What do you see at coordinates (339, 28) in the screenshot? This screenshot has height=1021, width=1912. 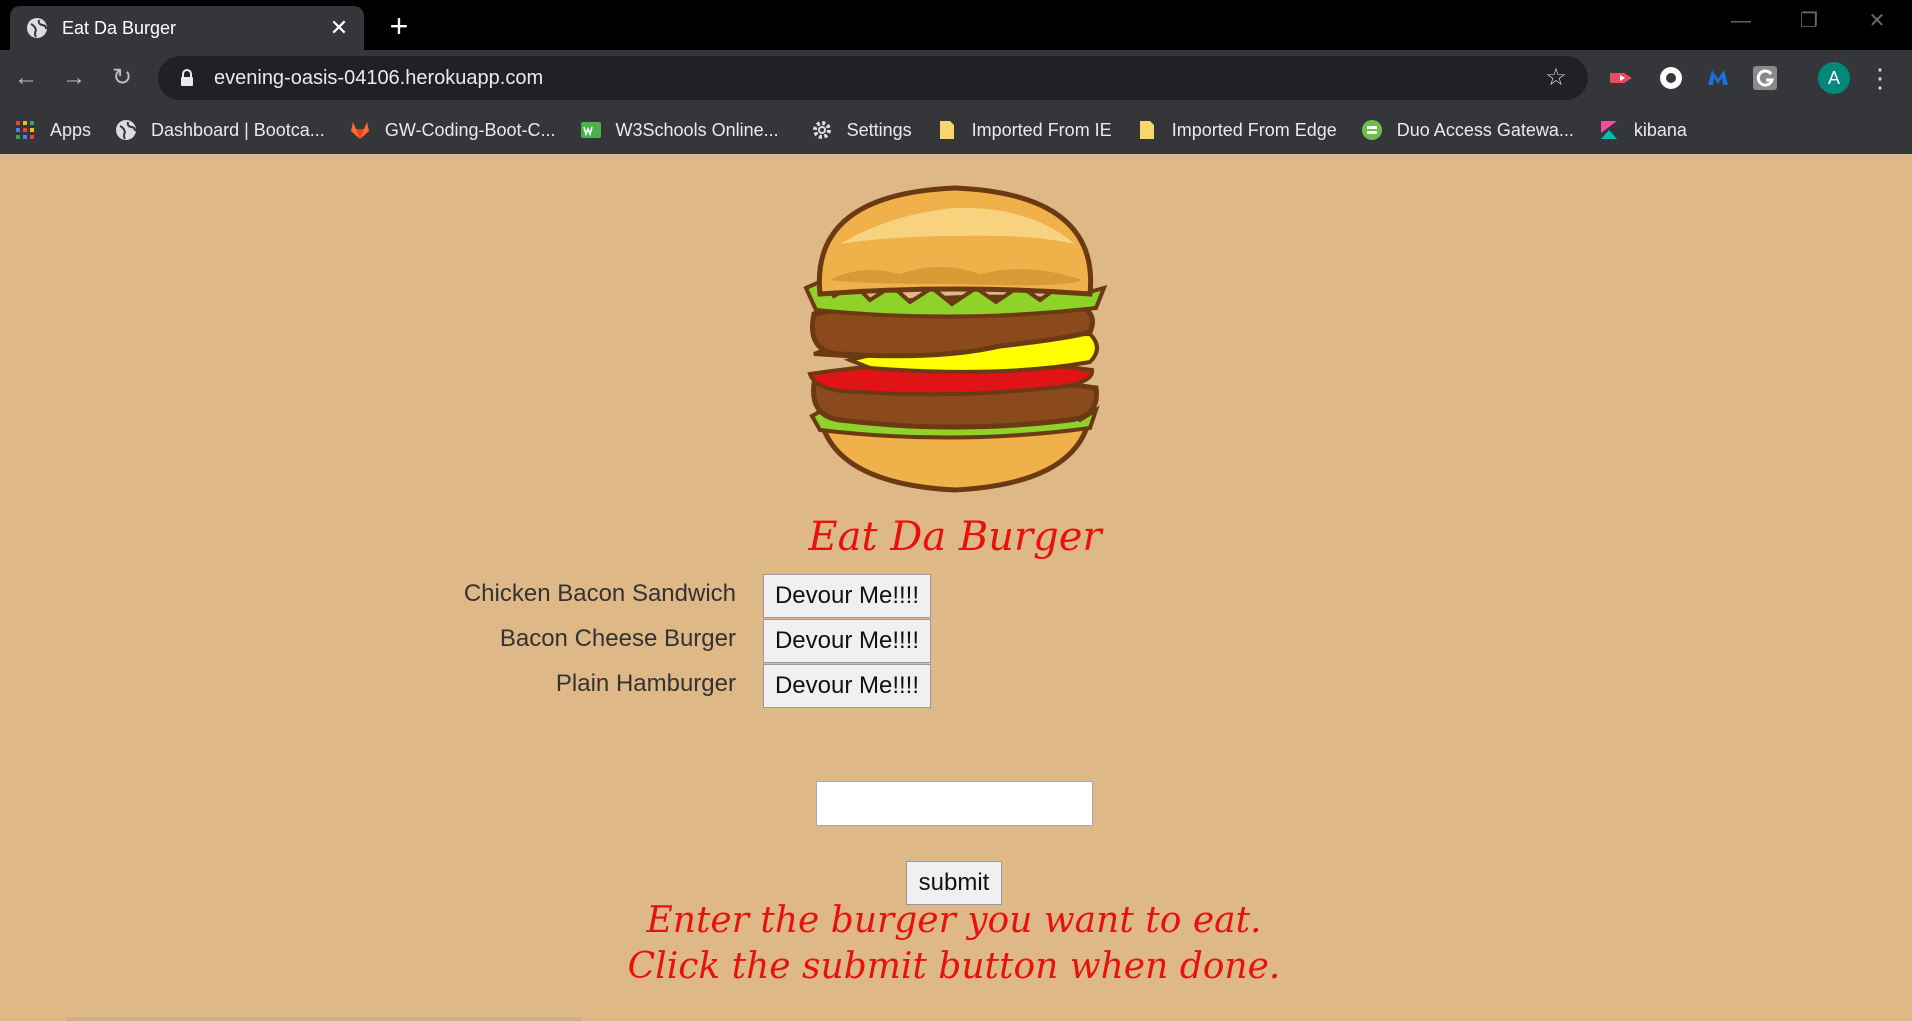 I see `close-tab-icon: ✕` at bounding box center [339, 28].